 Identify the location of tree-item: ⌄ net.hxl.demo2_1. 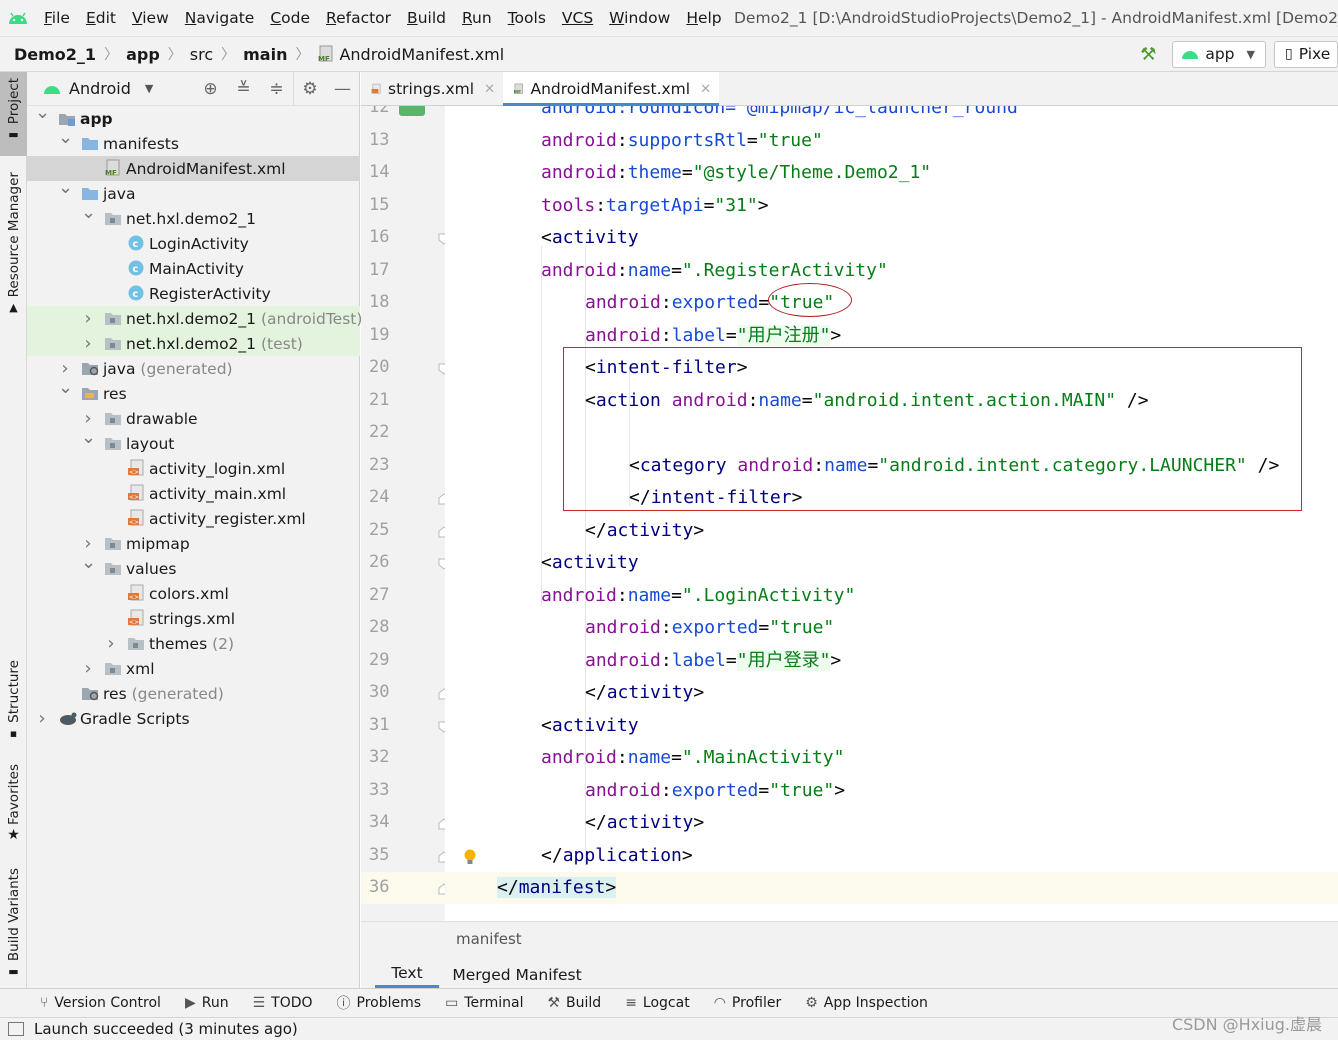
(193, 216).